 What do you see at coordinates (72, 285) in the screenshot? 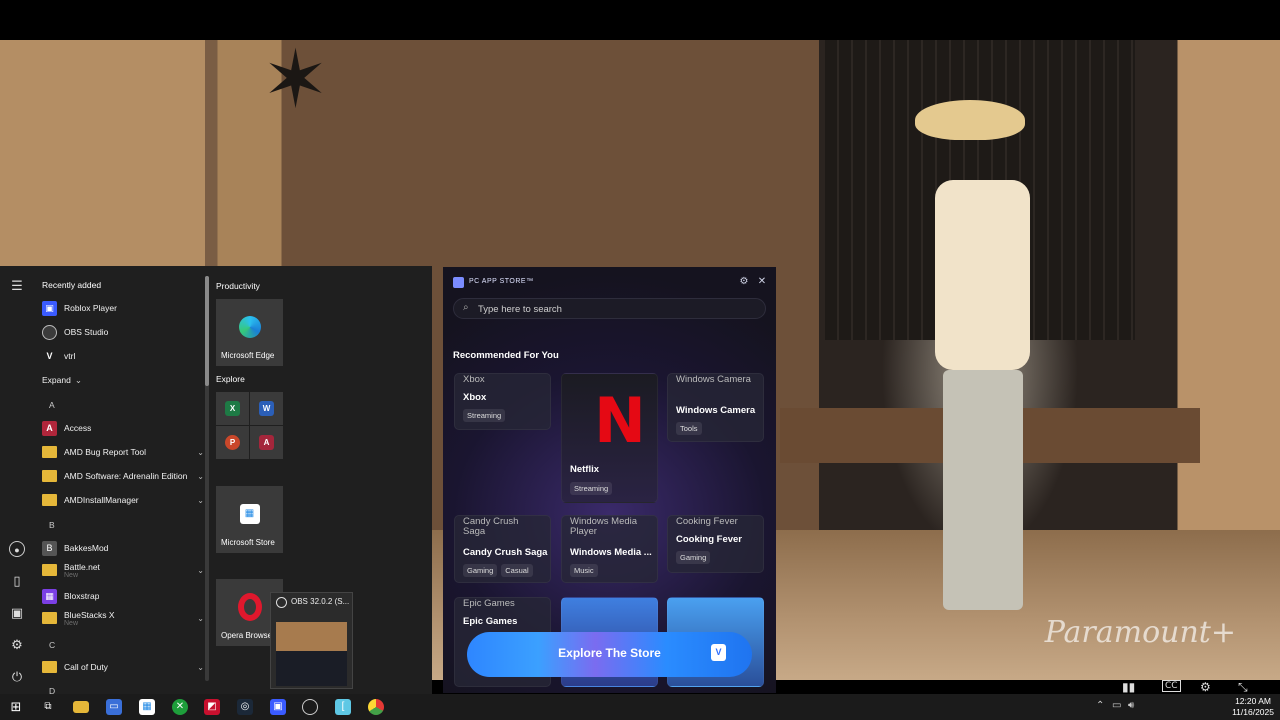
I see `recently-added-heading: Recently added` at bounding box center [72, 285].